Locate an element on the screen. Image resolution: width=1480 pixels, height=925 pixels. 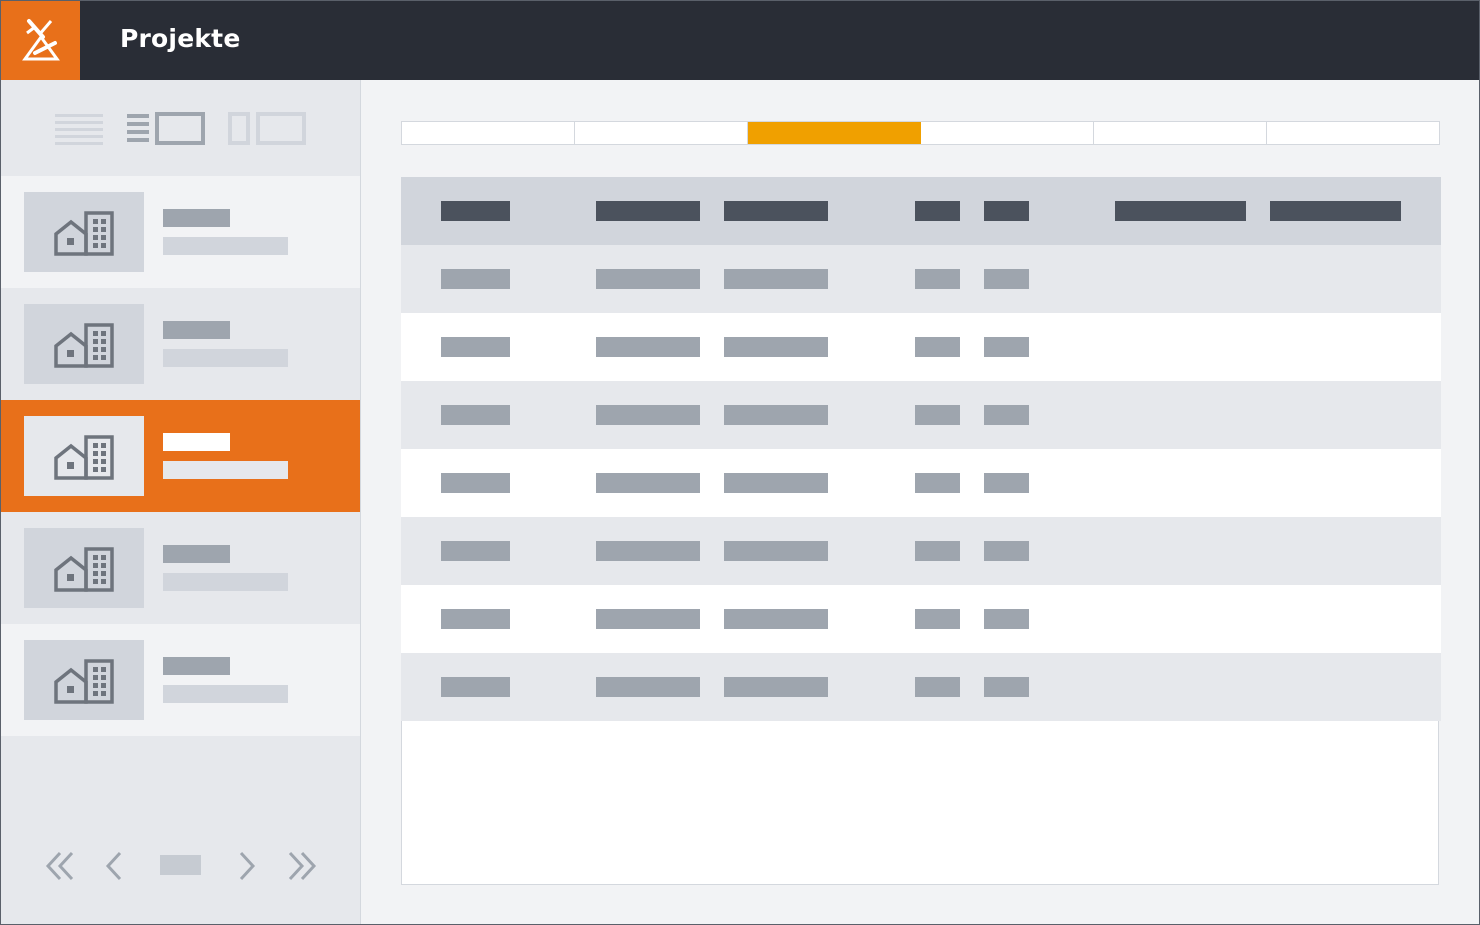
tab-3-active is located at coordinates (834, 133).